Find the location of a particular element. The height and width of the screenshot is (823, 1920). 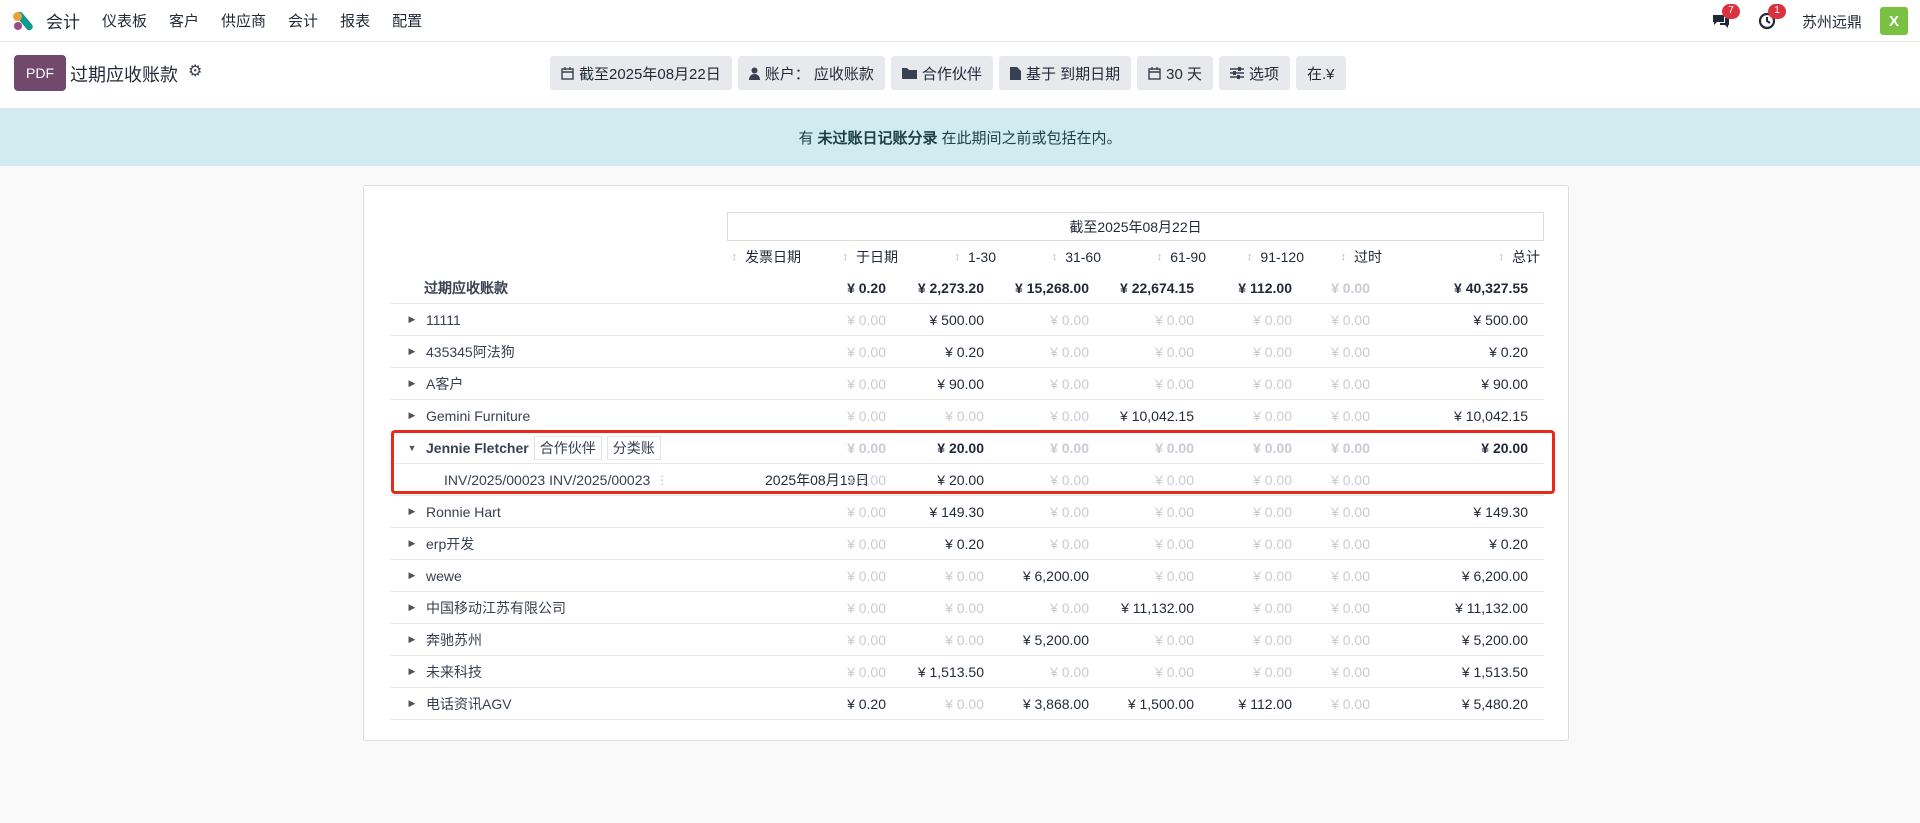

nav-item-vendors: 供应商 is located at coordinates (243, 20).